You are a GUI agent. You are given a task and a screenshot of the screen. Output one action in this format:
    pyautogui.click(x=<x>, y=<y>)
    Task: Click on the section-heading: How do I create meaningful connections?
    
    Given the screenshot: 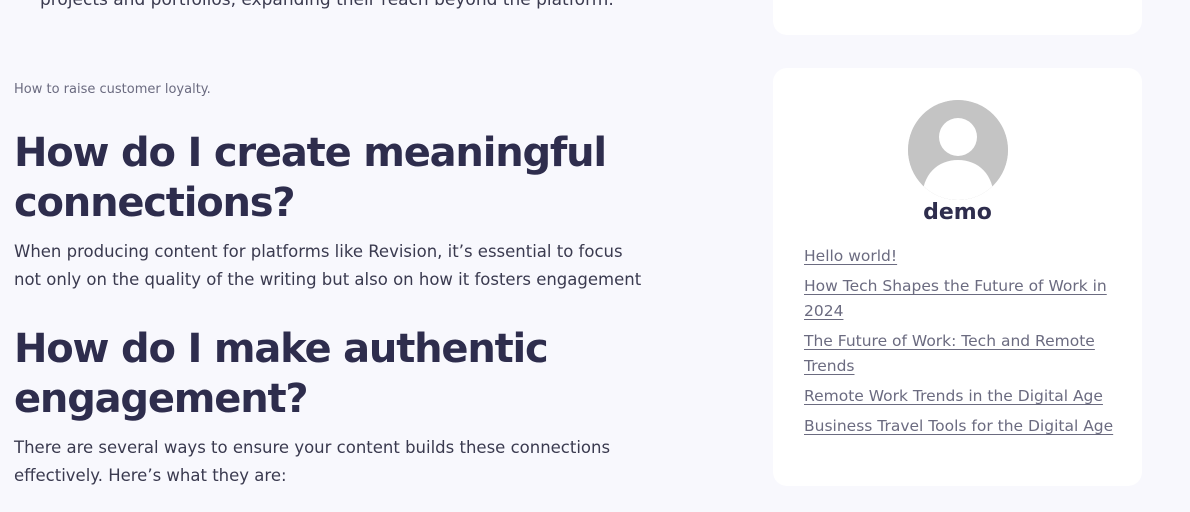 What is the action you would take?
    pyautogui.click(x=310, y=178)
    